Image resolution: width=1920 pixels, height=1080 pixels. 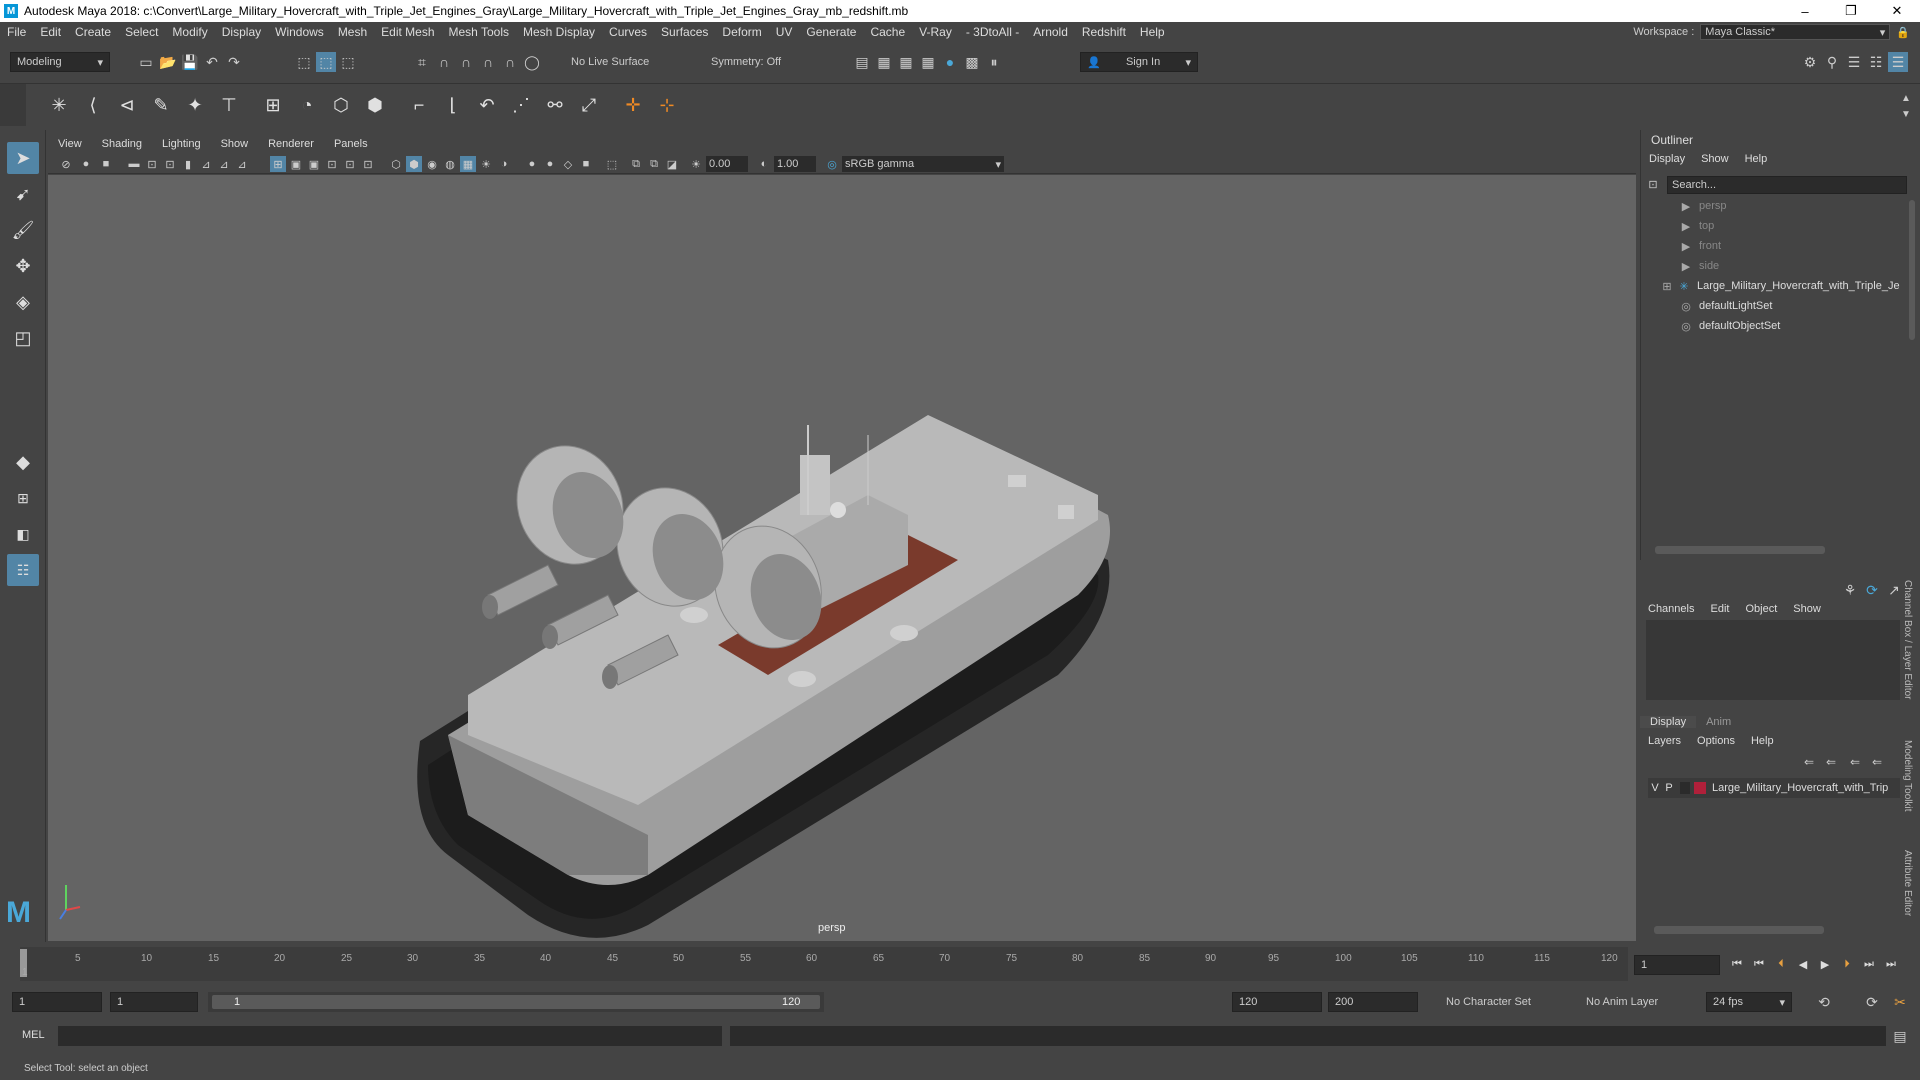 I want to click on four-view-icon: ⊞, so click(x=23, y=498).